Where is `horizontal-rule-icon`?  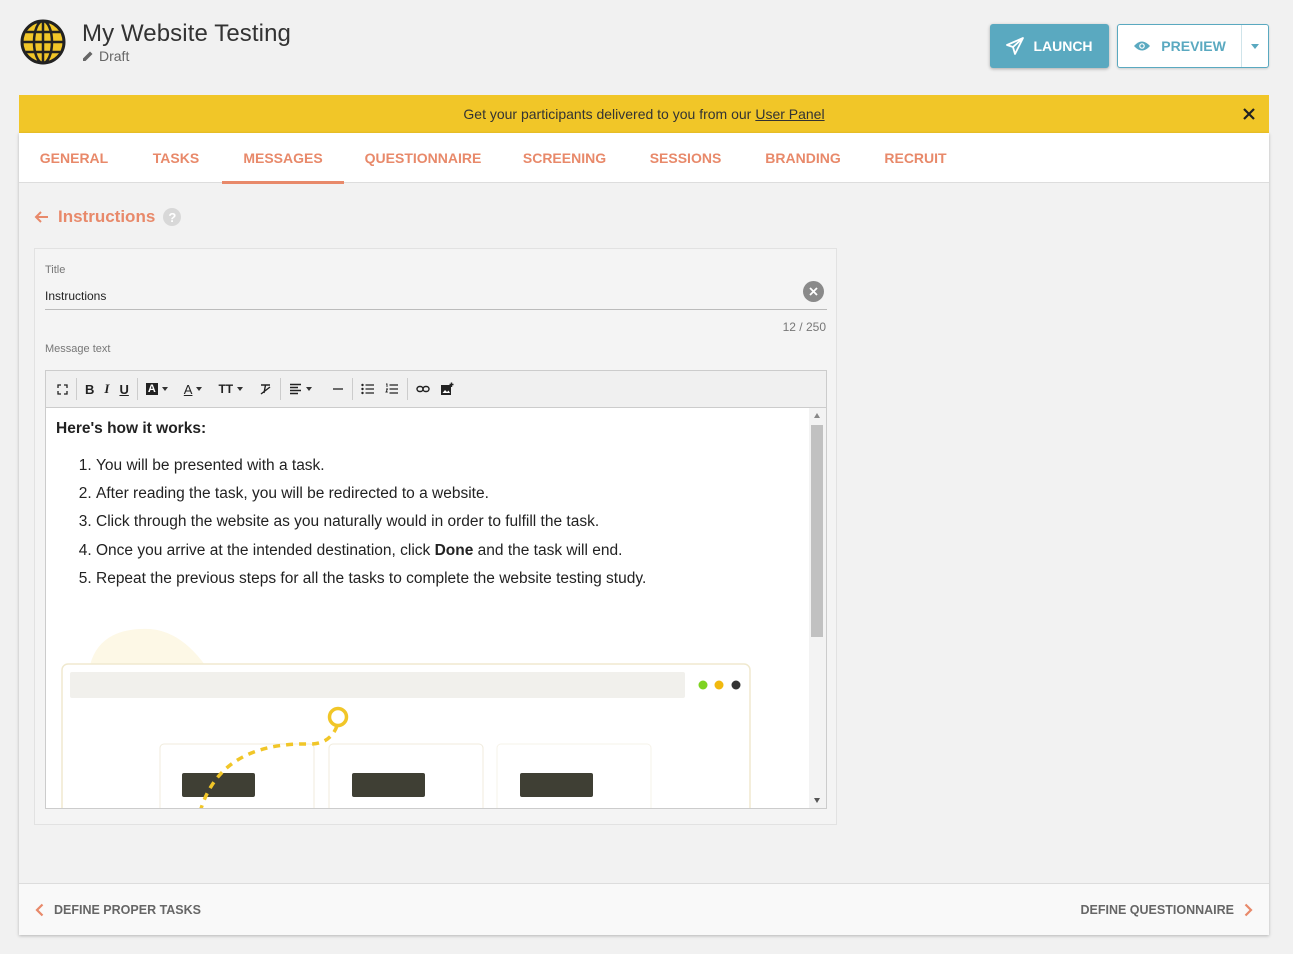 horizontal-rule-icon is located at coordinates (338, 389).